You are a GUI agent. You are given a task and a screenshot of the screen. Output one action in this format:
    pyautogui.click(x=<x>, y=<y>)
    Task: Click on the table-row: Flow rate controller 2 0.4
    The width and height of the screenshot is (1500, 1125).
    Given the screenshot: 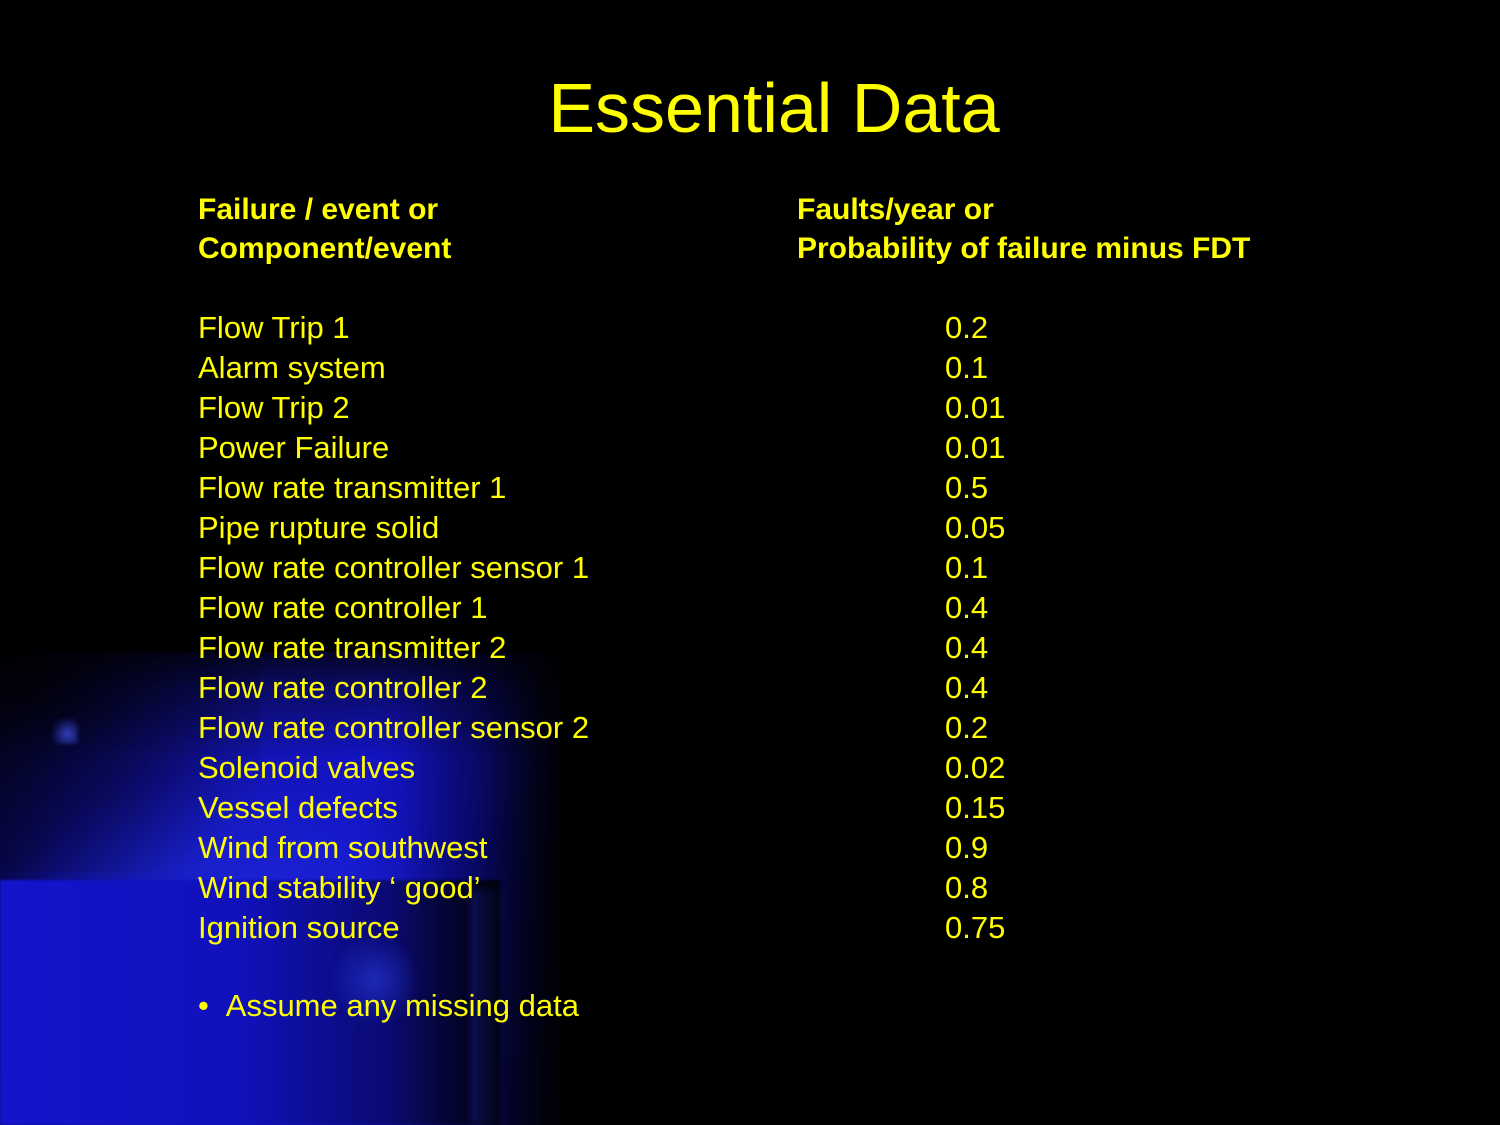 What is the action you would take?
    pyautogui.click(x=798, y=688)
    